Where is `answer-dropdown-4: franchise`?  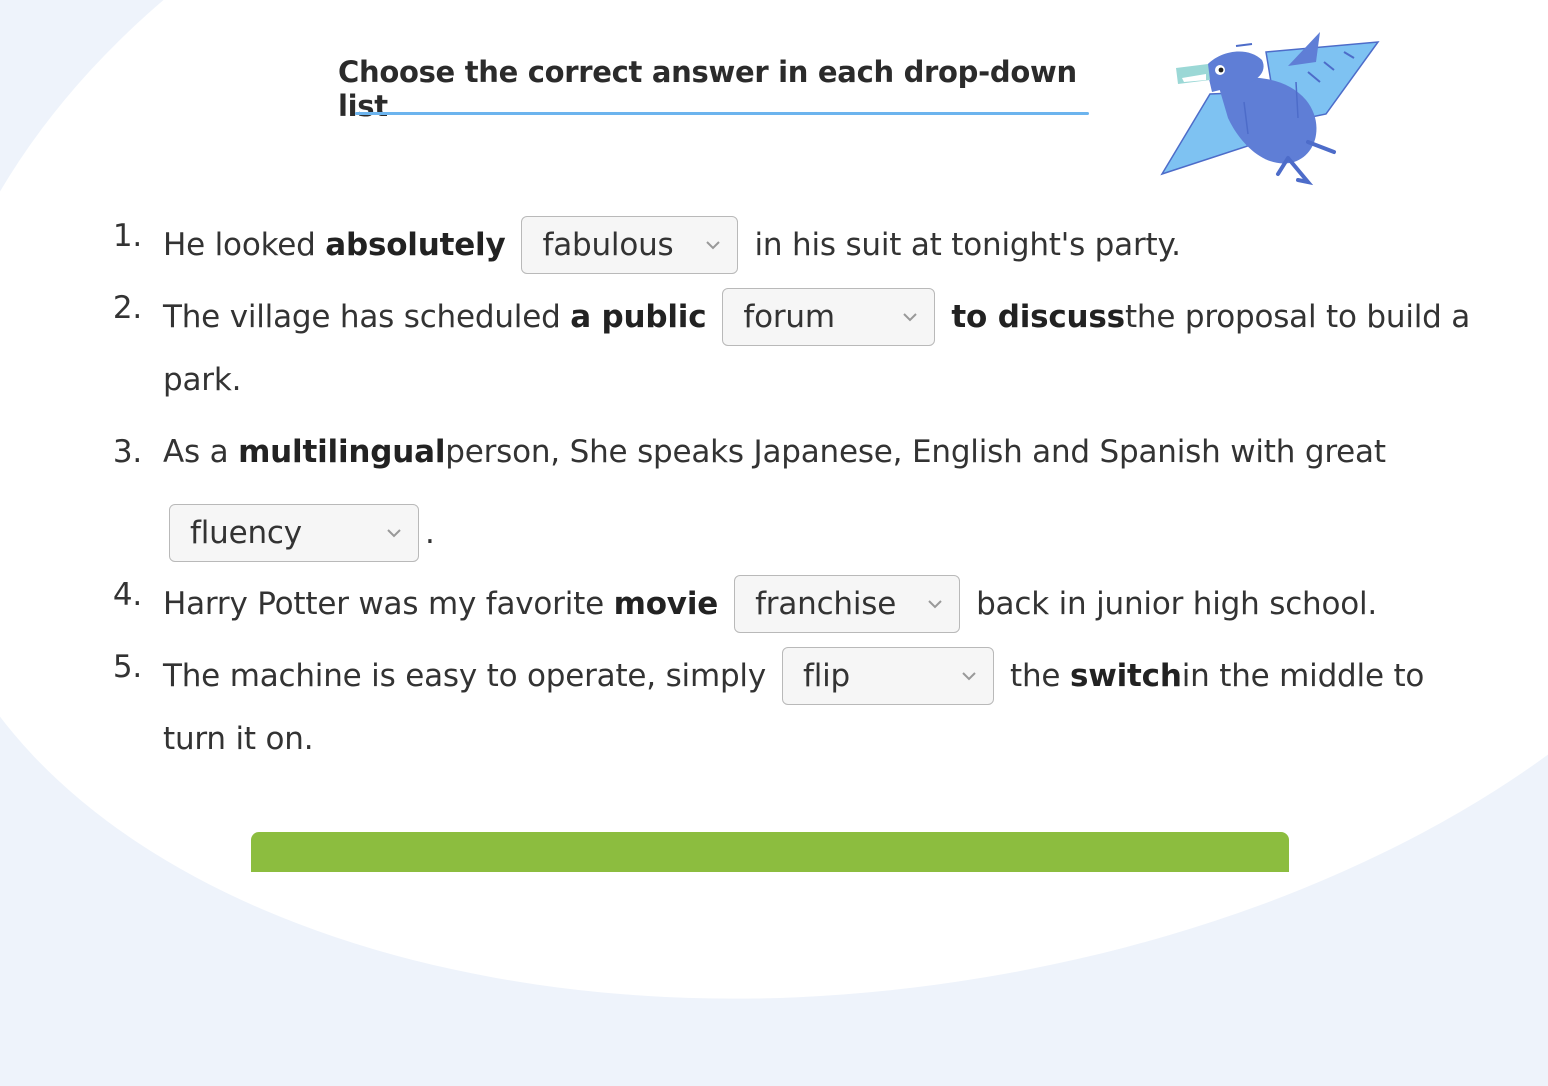 answer-dropdown-4: franchise is located at coordinates (847, 604).